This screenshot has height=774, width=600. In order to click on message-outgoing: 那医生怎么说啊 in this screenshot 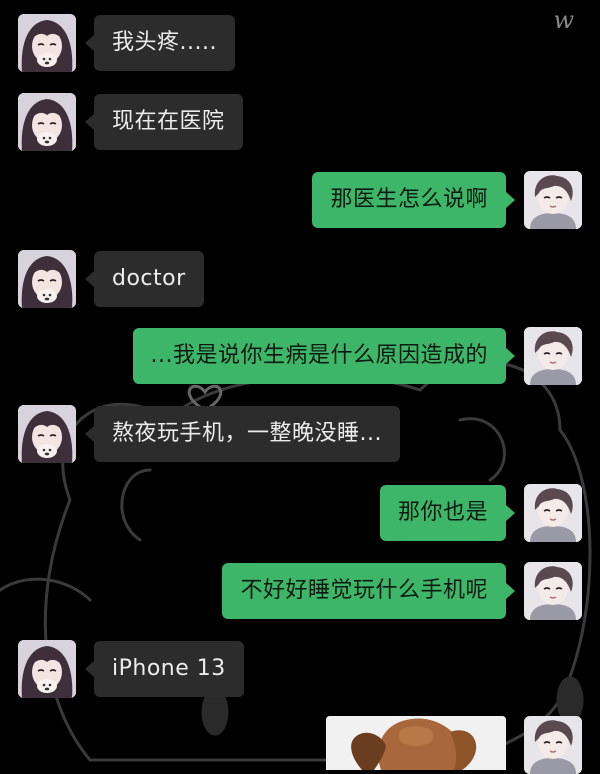, I will do `click(447, 200)`.